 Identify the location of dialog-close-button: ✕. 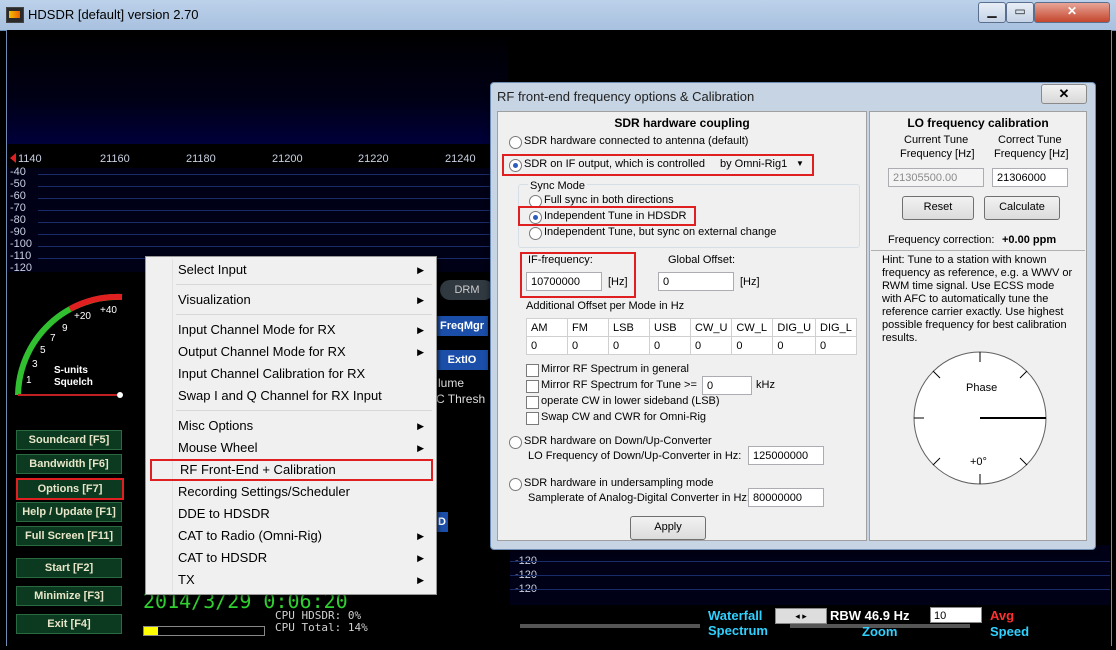
(1064, 94).